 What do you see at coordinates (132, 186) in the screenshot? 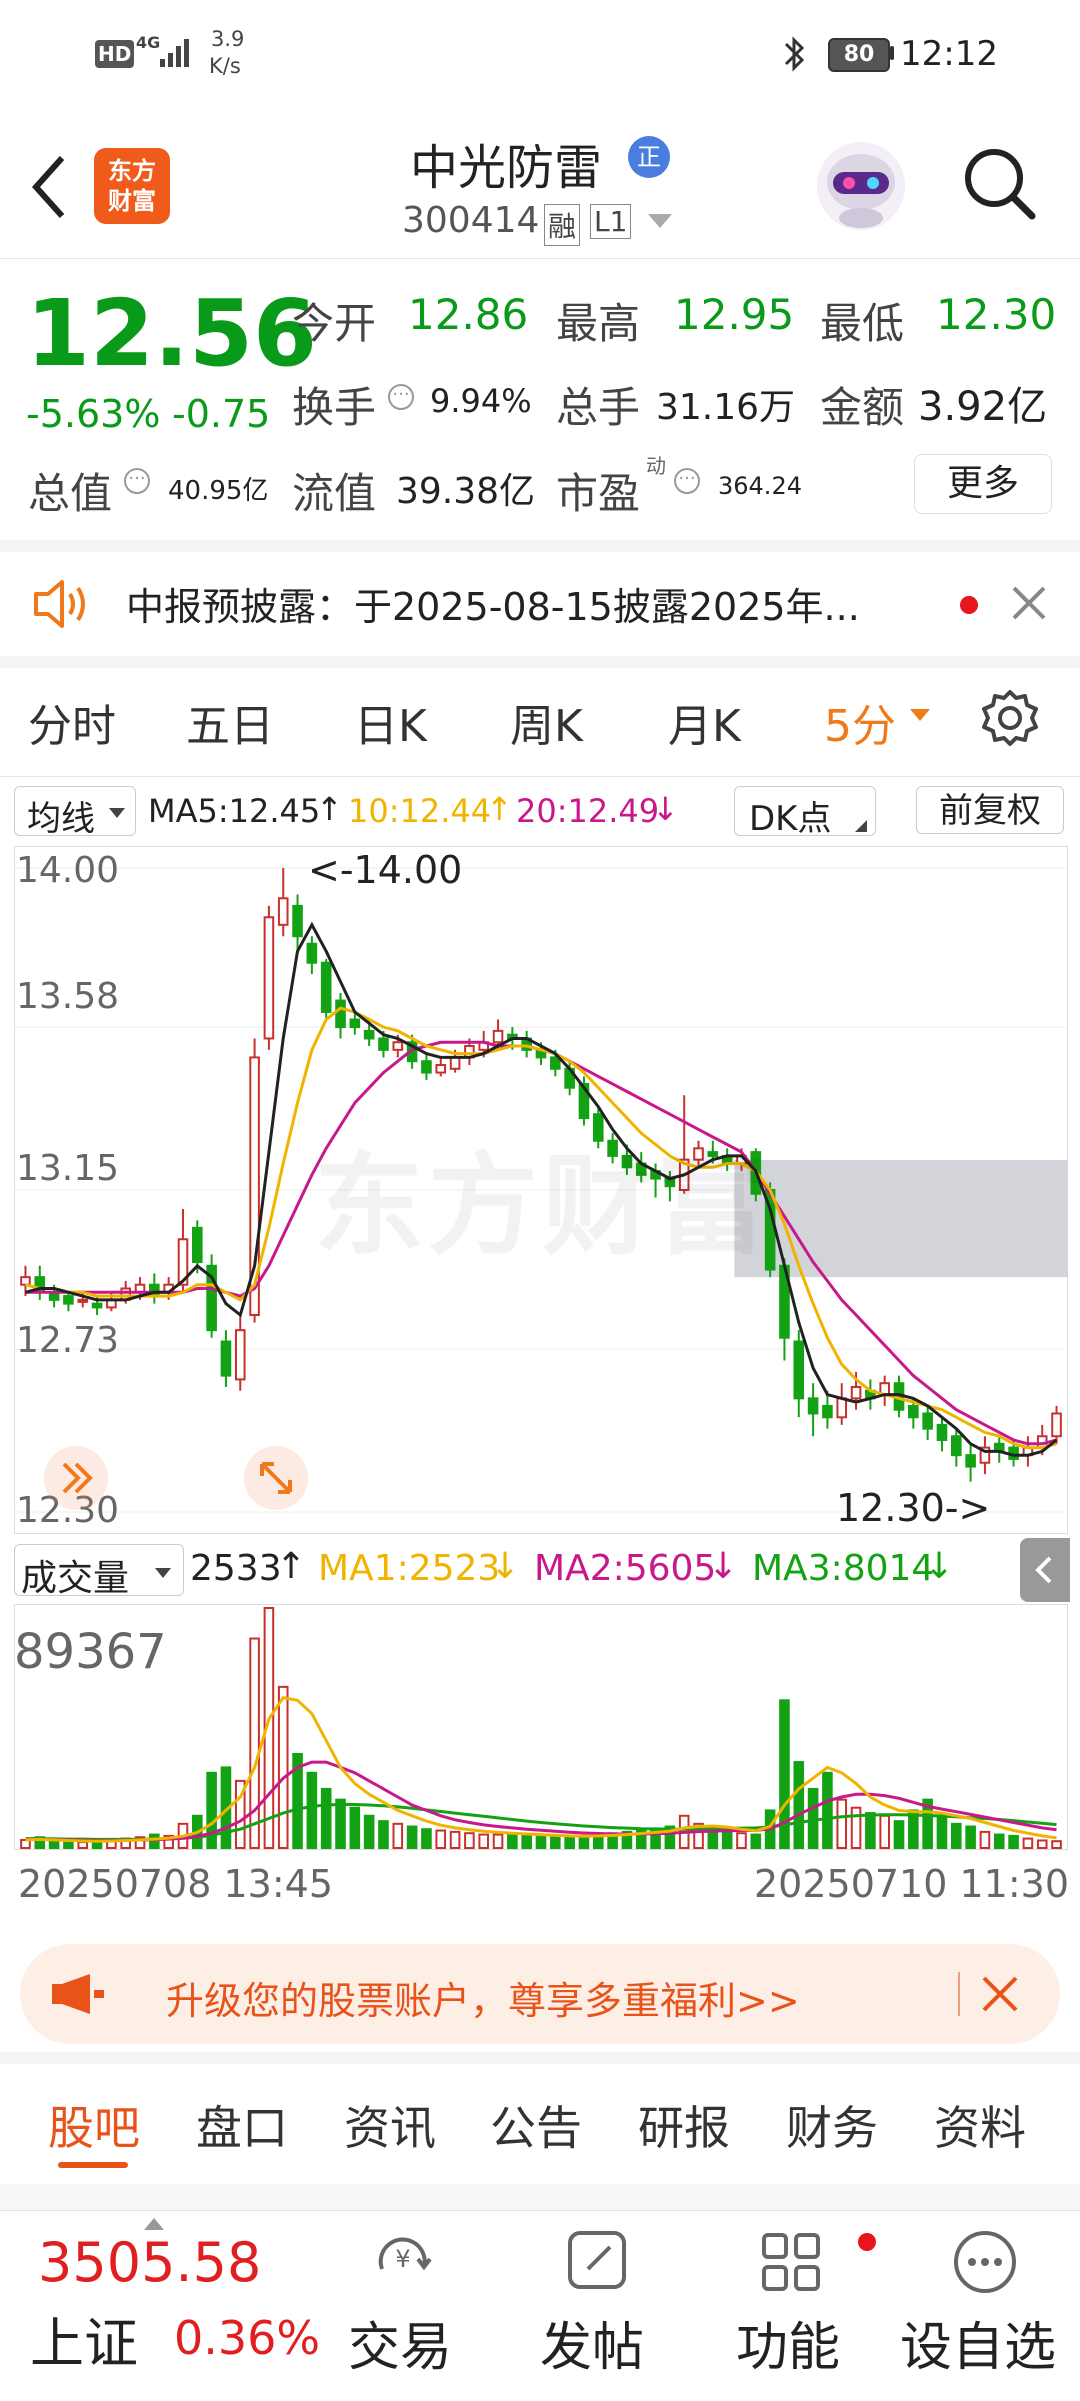
I see `app-logo: 东方 财富` at bounding box center [132, 186].